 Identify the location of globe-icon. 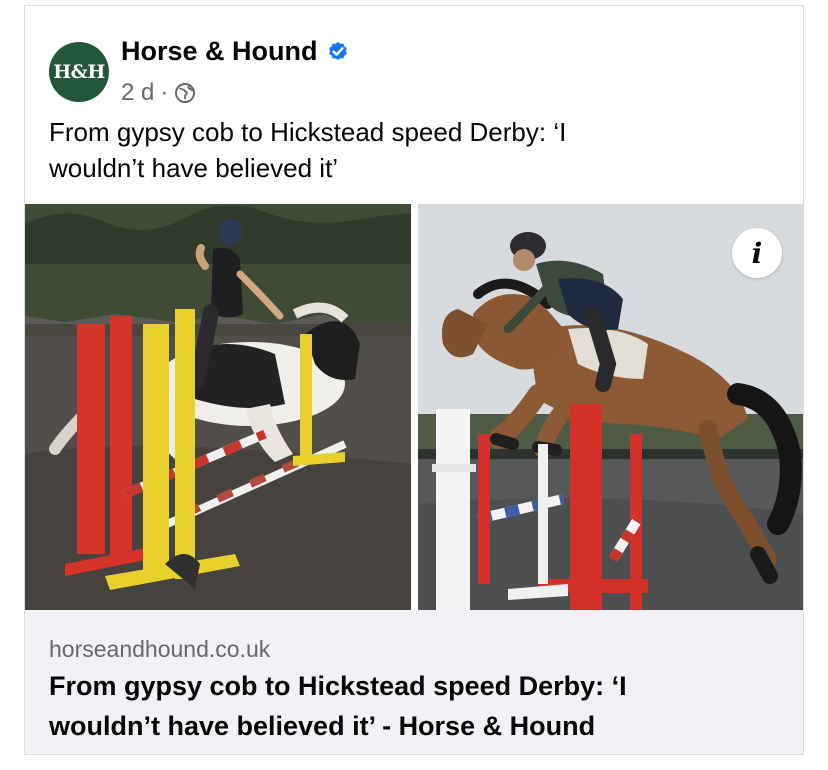
(185, 93).